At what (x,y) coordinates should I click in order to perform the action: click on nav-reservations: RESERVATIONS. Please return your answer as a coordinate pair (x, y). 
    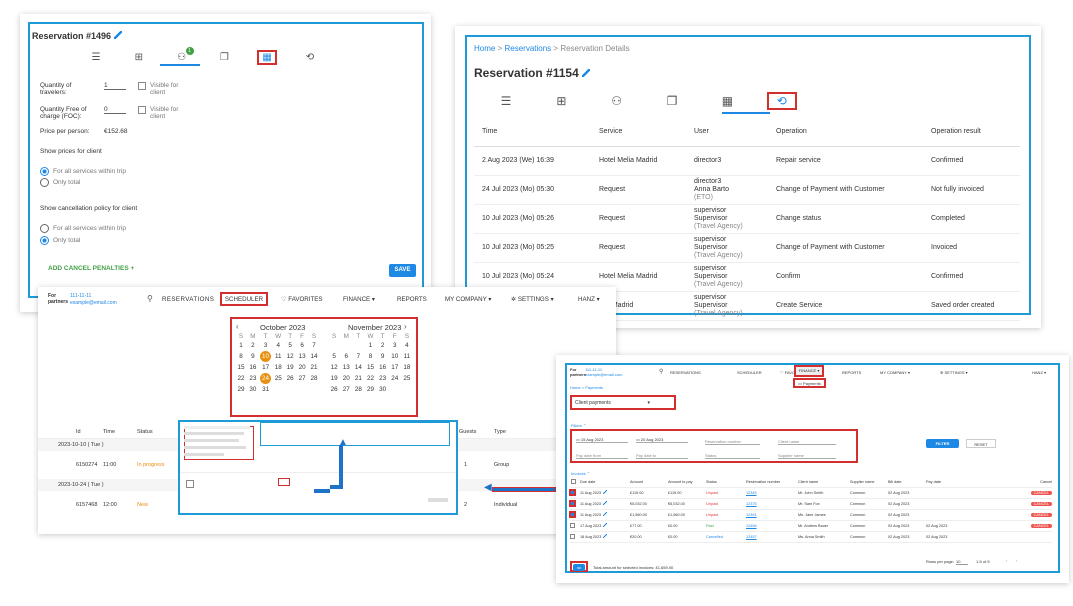
    Looking at the image, I should click on (188, 299).